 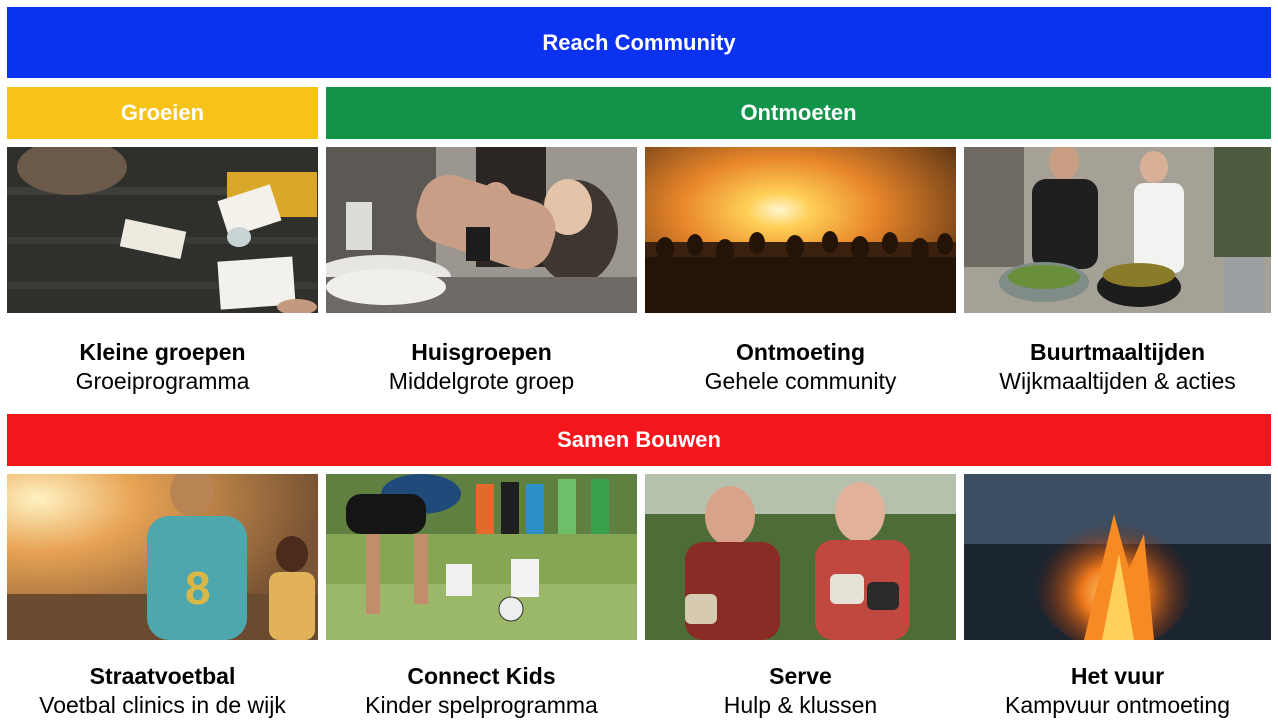 I want to click on samen-bouwen-bar: Samen Bouwen, so click(x=639, y=440).